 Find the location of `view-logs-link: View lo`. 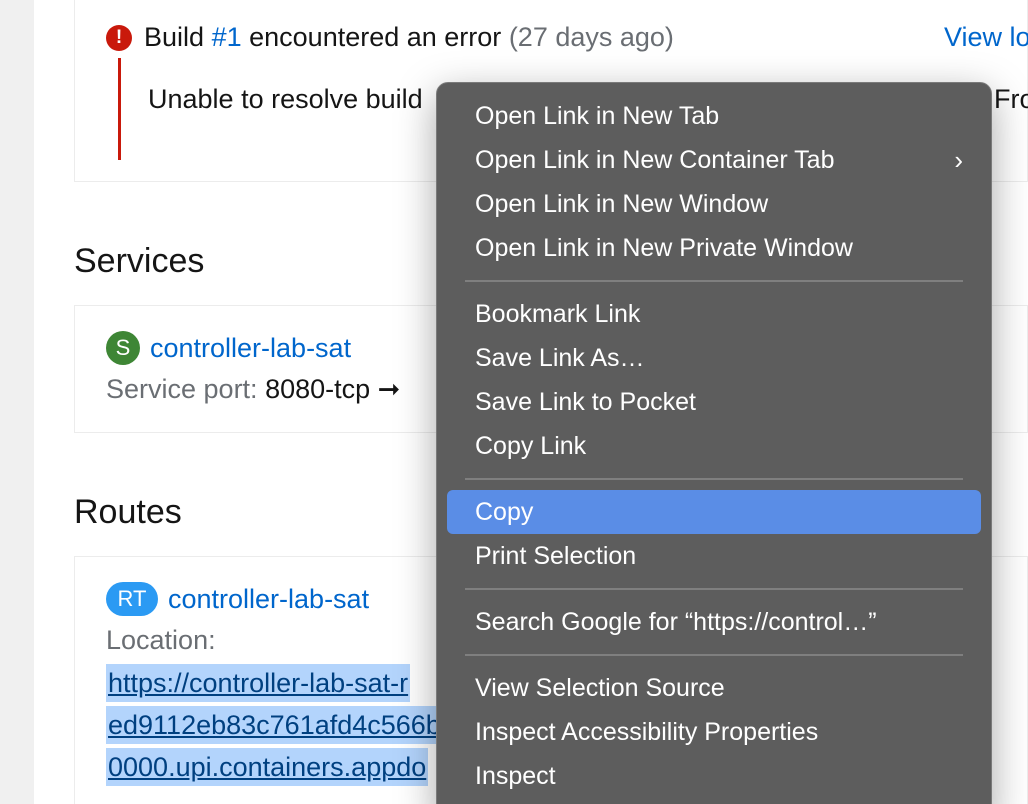

view-logs-link: View lo is located at coordinates (986, 37).